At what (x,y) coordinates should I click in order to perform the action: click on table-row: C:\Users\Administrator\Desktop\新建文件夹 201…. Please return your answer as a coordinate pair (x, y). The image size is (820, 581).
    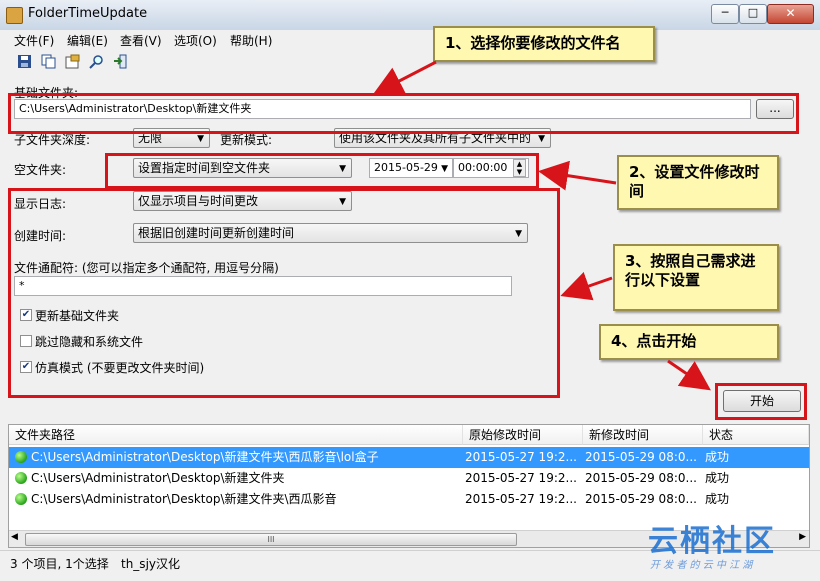
    Looking at the image, I should click on (409, 478).